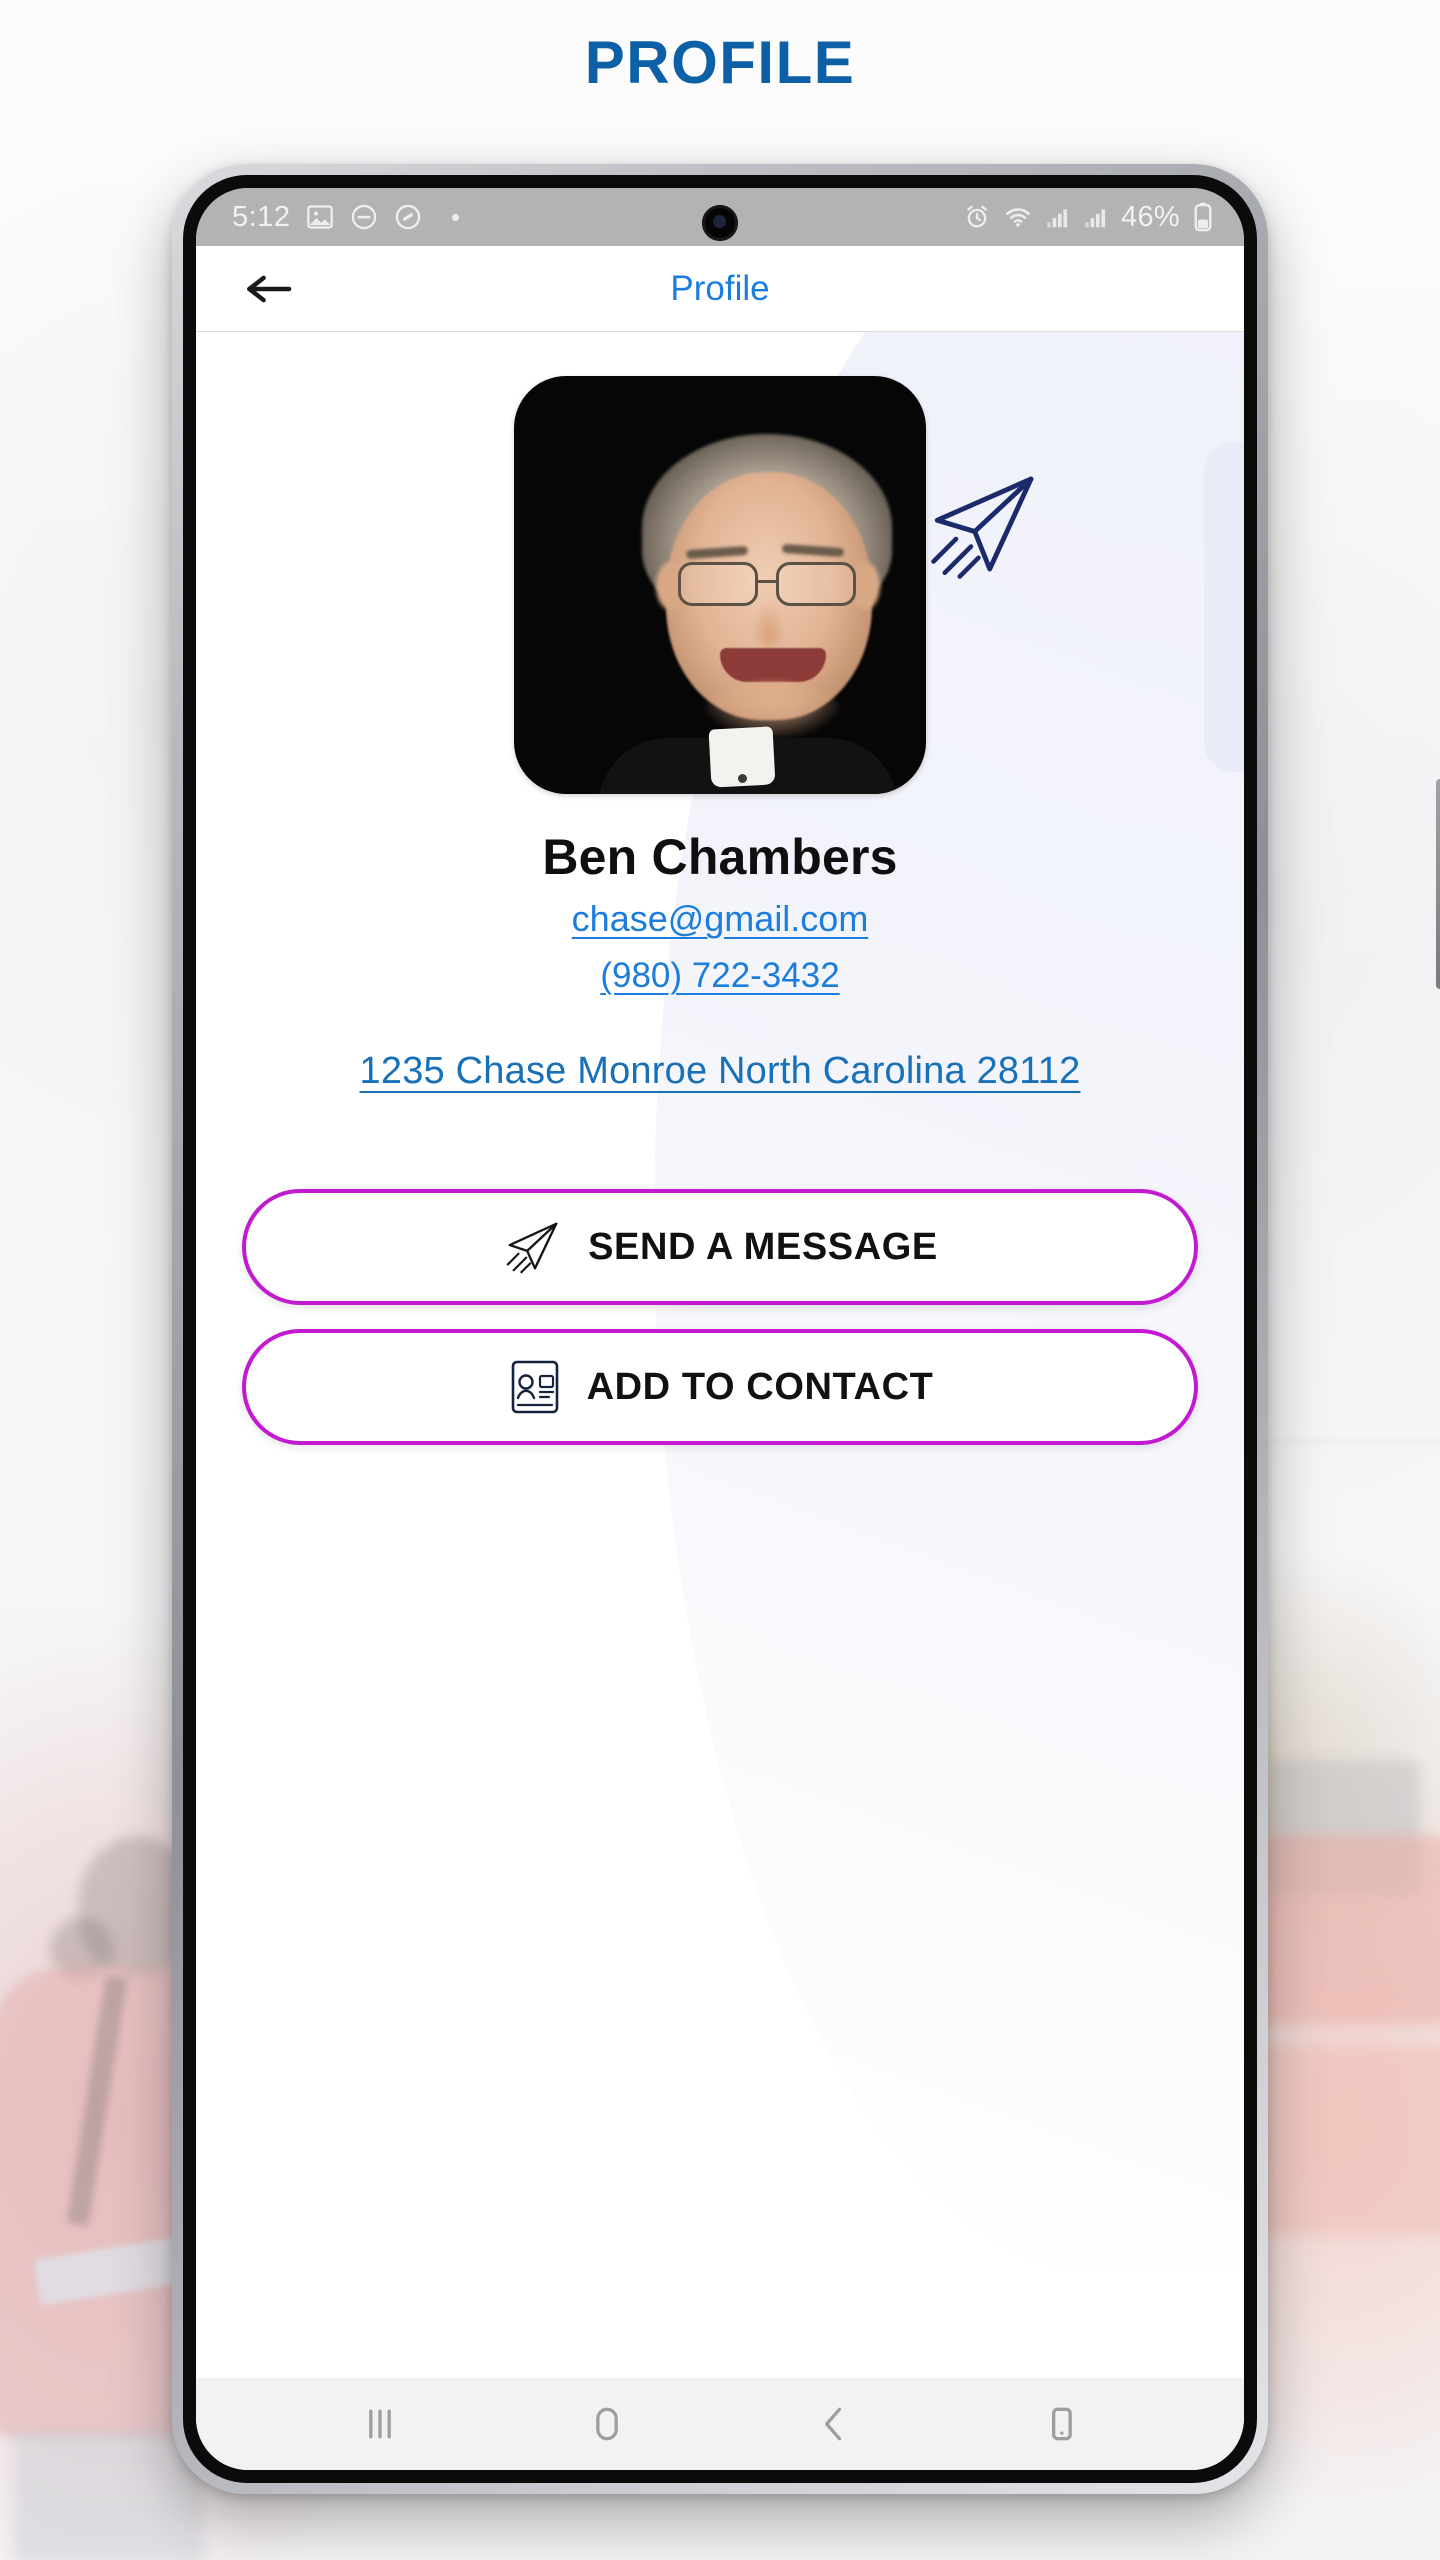  I want to click on send-message-label: SEND A MESSAGE, so click(763, 1246).